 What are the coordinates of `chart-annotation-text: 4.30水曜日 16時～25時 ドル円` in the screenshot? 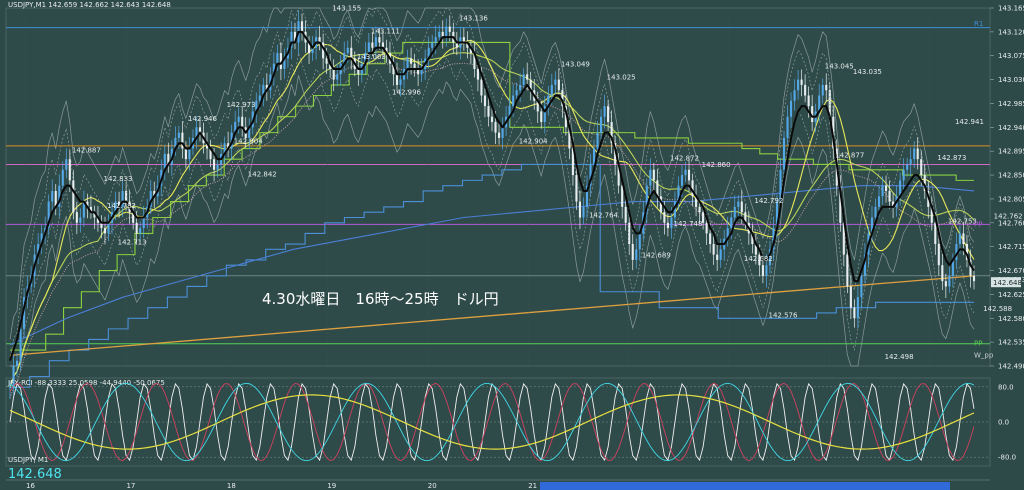 It's located at (380, 299).